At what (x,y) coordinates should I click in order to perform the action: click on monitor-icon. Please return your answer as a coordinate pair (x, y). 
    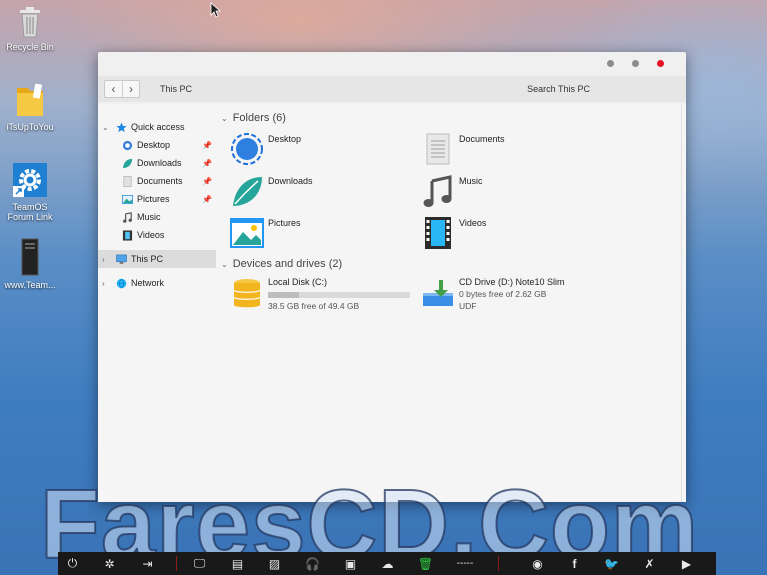
    Looking at the image, I should click on (121, 259).